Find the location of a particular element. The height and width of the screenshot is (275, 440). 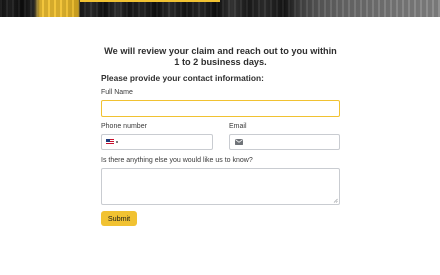

email-input is located at coordinates (284, 146).